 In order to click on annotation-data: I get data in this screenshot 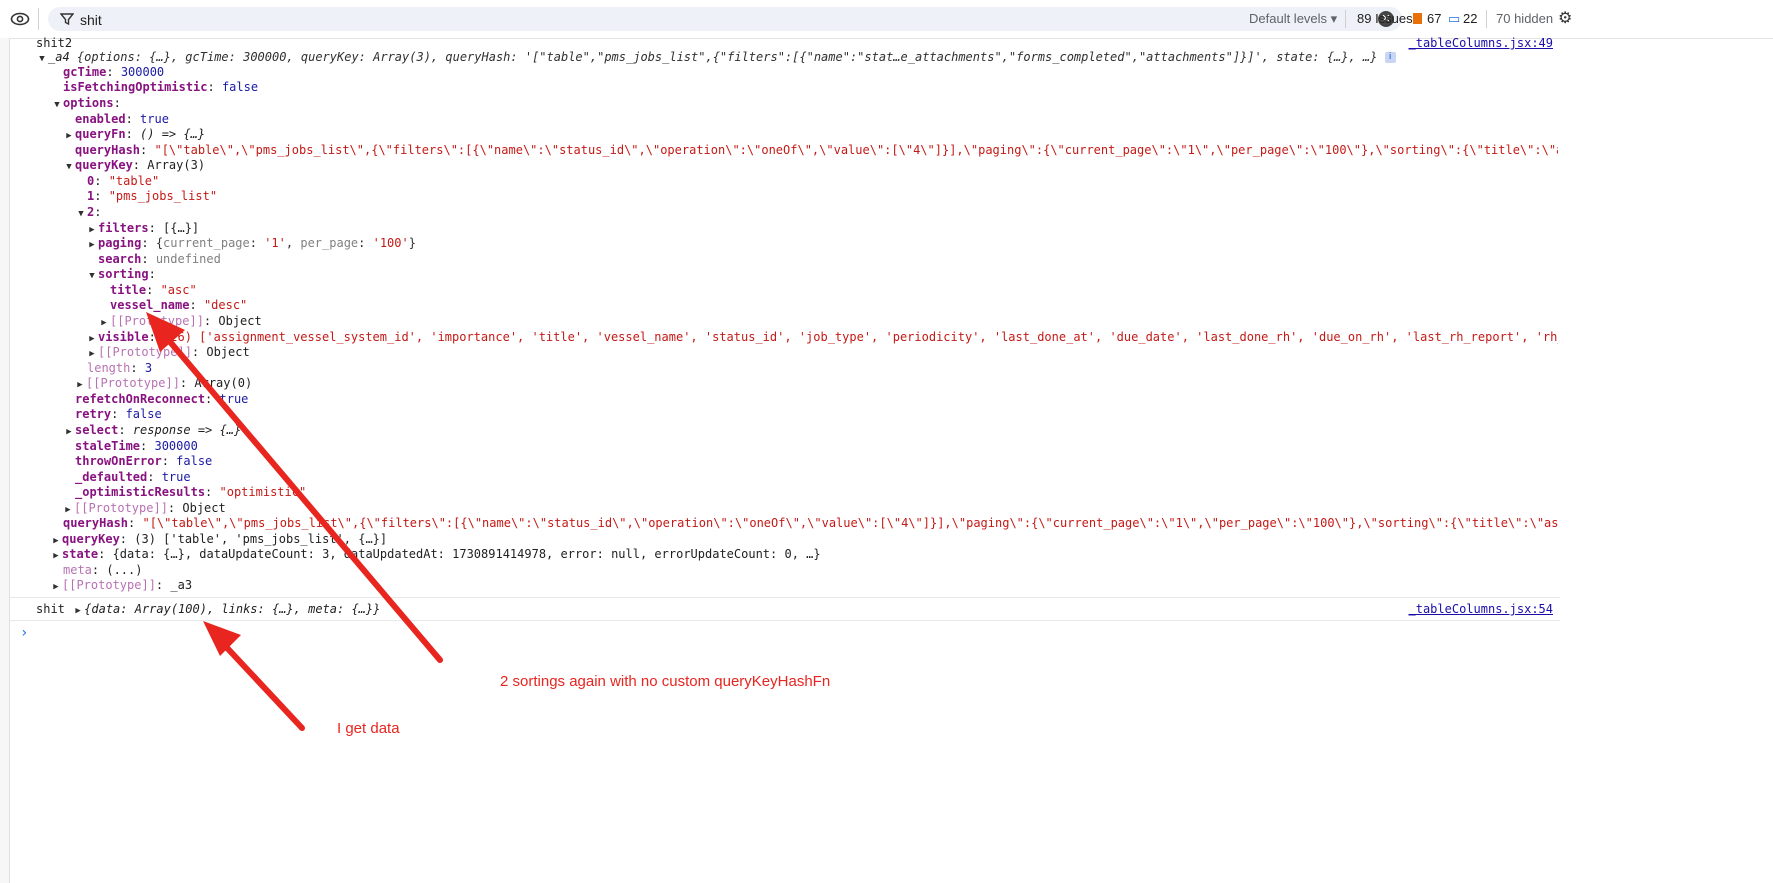, I will do `click(368, 728)`.